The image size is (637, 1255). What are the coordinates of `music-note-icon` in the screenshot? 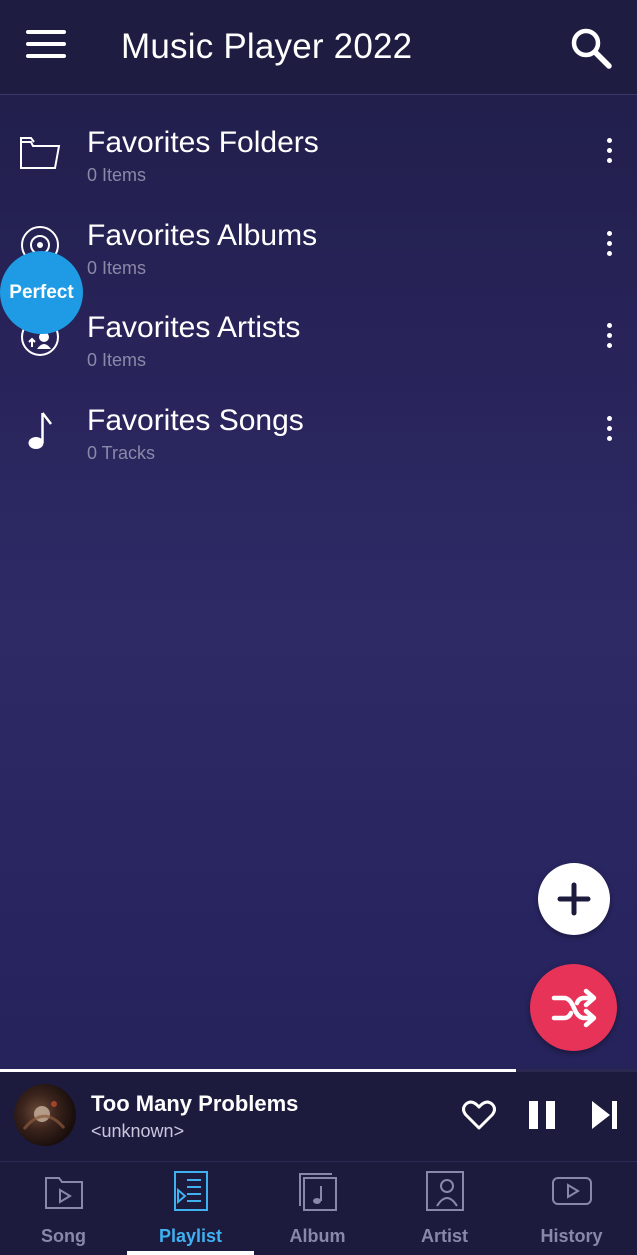 It's located at (40, 430).